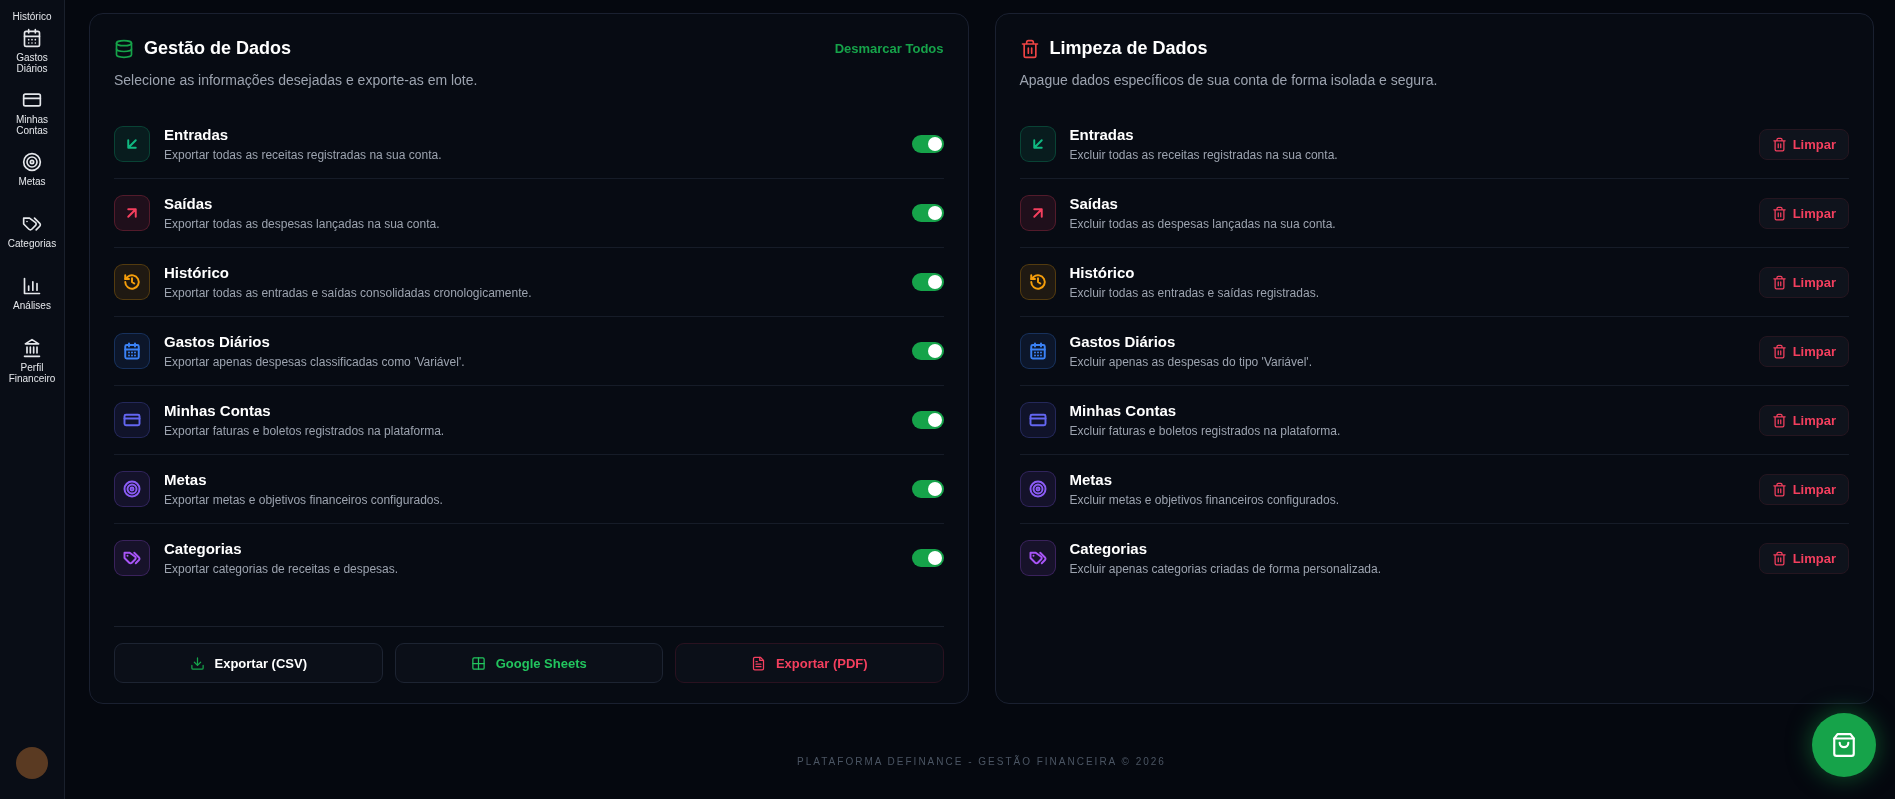 The height and width of the screenshot is (799, 1895). Describe the element at coordinates (1225, 569) in the screenshot. I see `item-description: Excluir apenas categorias criadas de forma personalizada.` at that location.